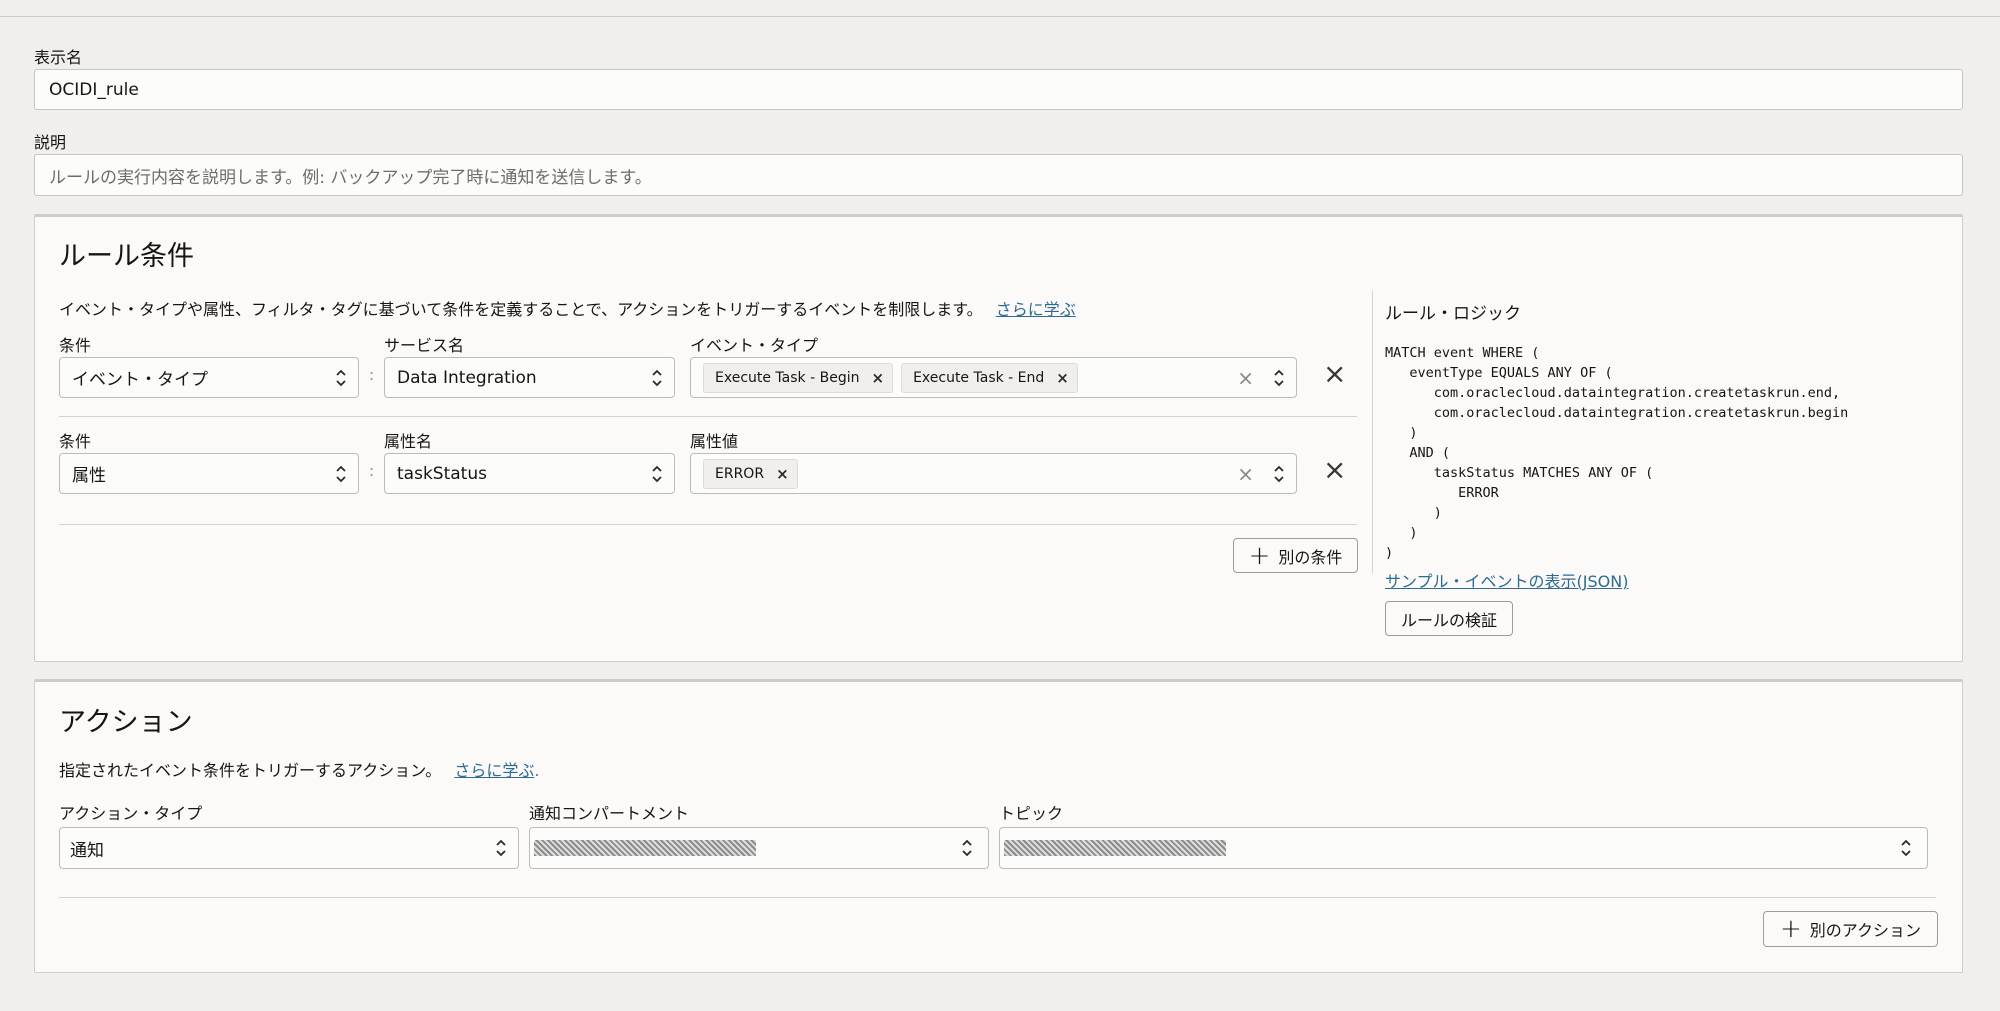 The image size is (2000, 1011). Describe the element at coordinates (993, 473) in the screenshot. I see `row2-attribute-value-multiselect: ERROR × ×` at that location.